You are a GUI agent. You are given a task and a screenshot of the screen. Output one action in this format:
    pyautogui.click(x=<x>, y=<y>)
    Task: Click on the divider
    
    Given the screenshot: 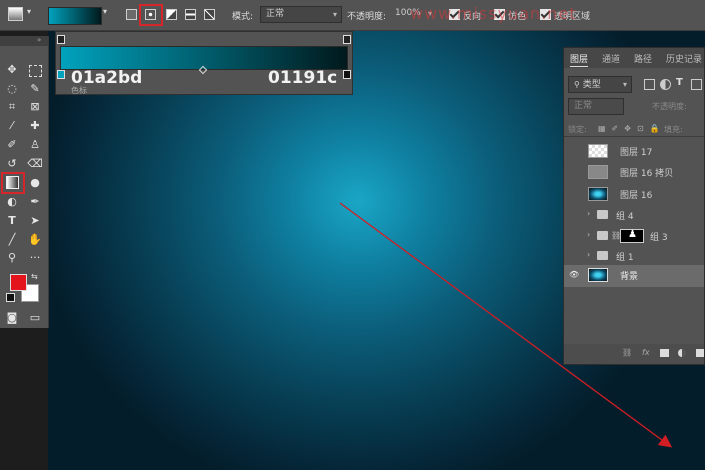 What is the action you would take?
    pyautogui.click(x=634, y=136)
    